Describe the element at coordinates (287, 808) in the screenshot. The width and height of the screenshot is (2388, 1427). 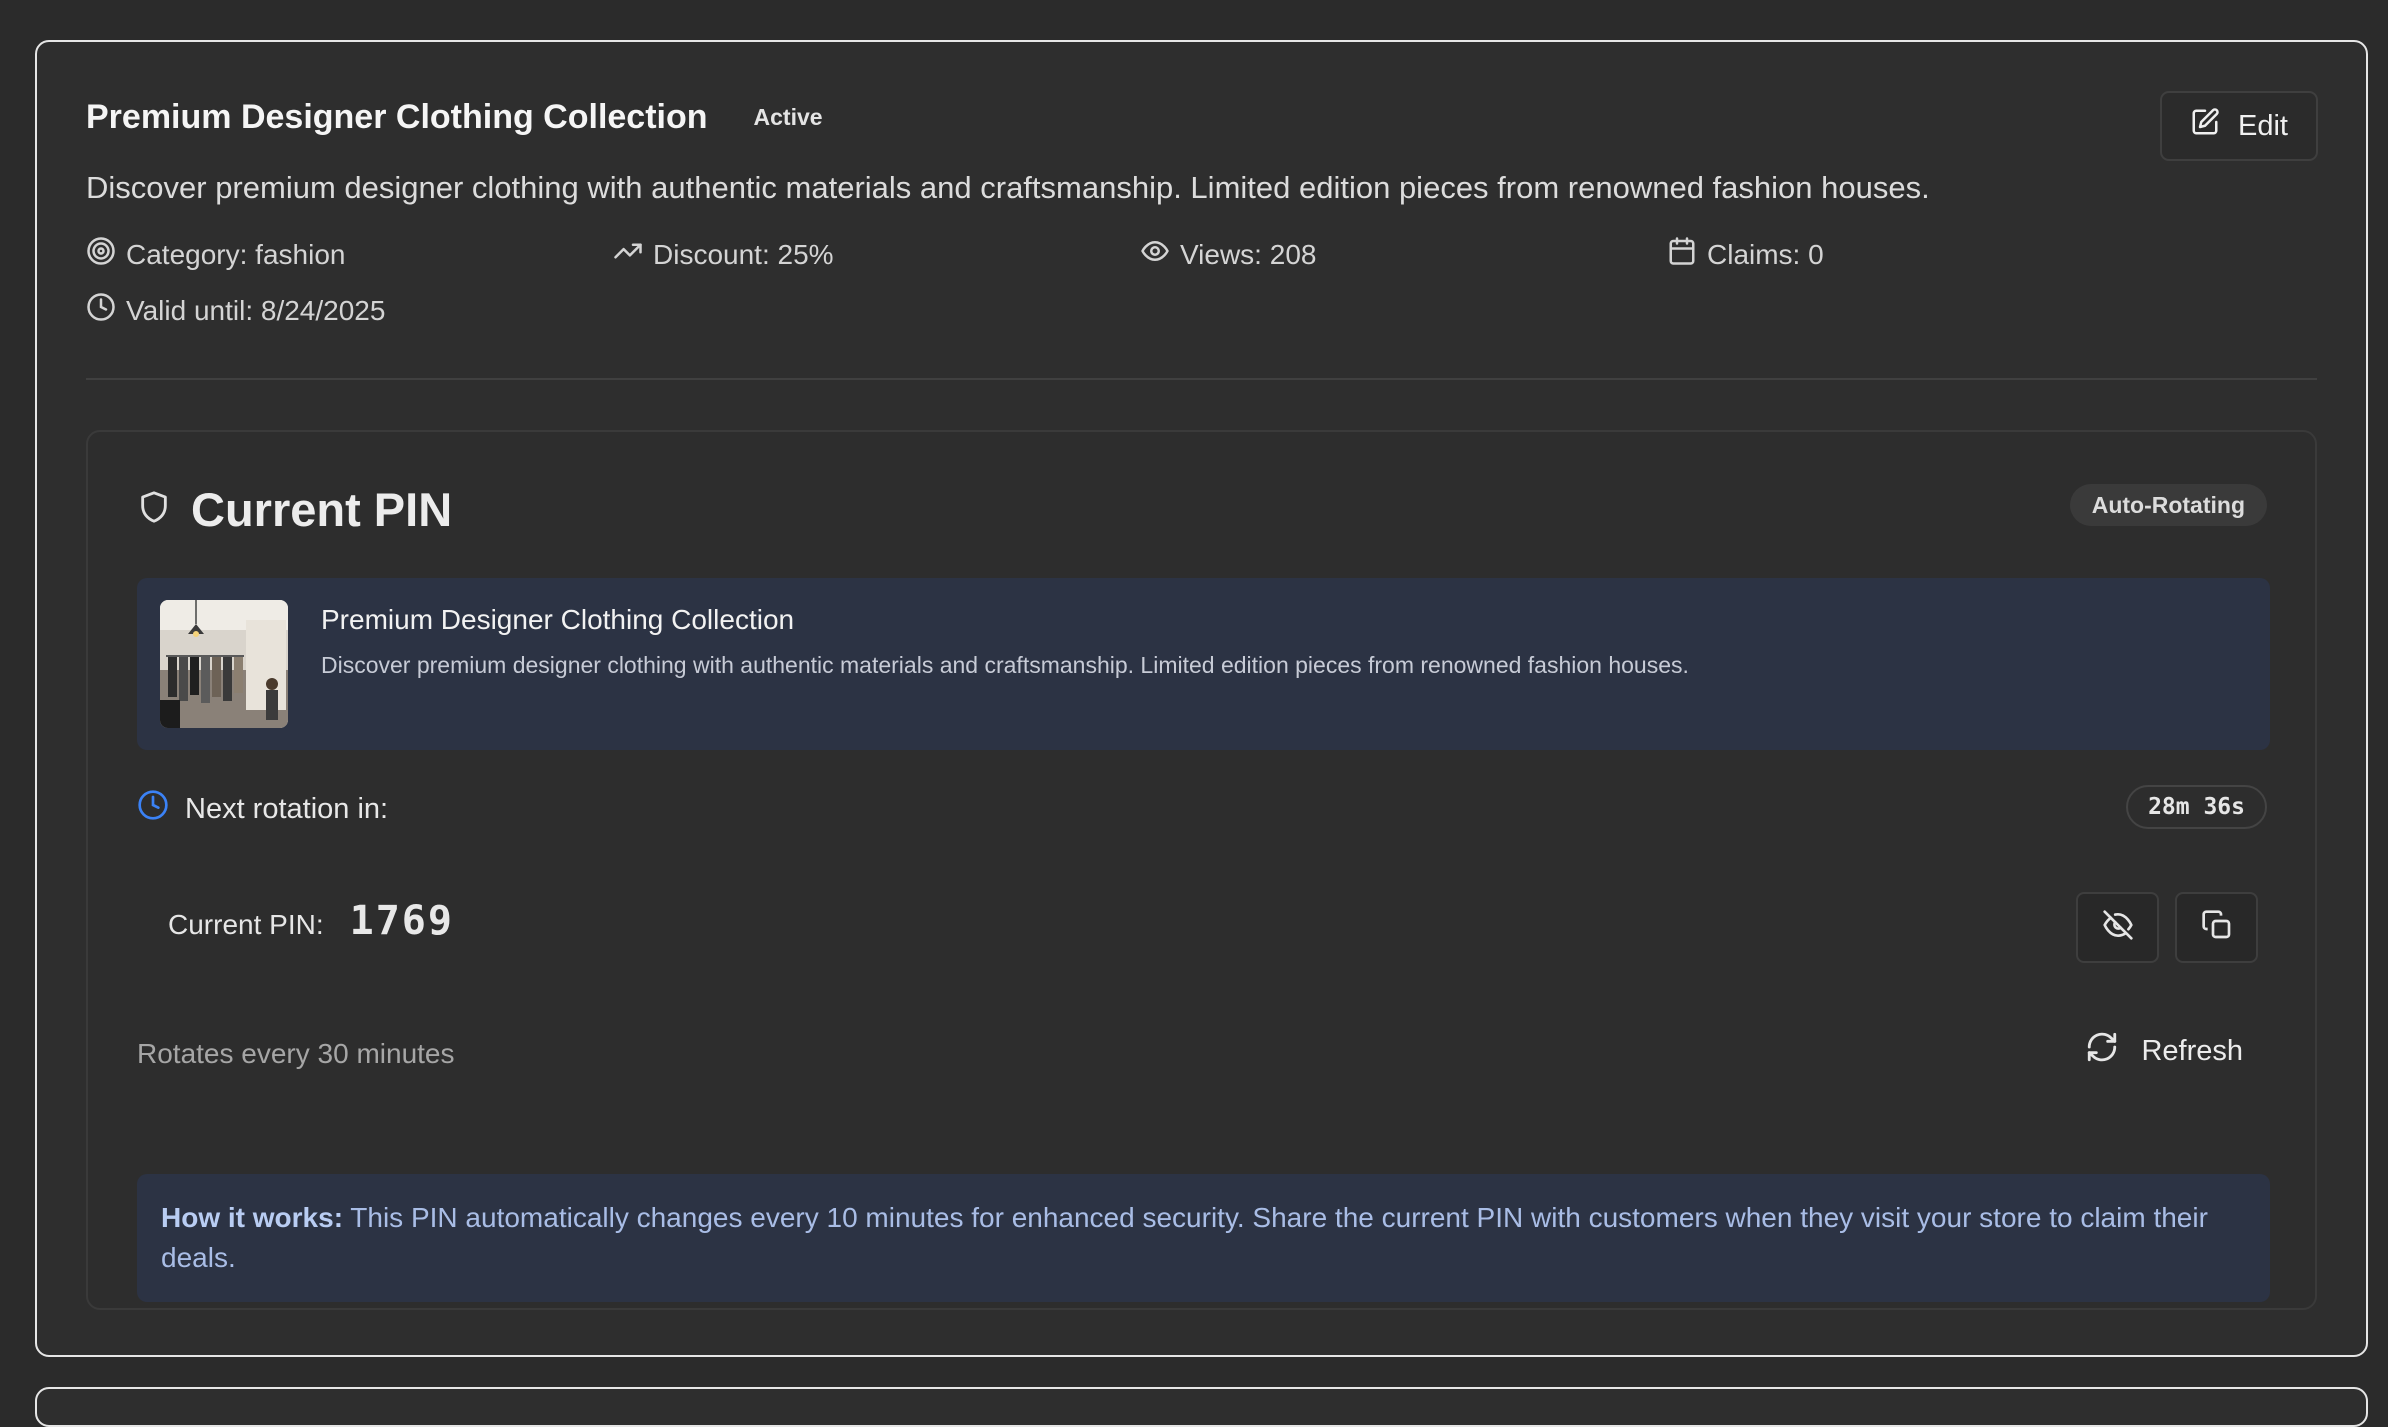
I see `next-rotation-label: Next rotation in:` at that location.